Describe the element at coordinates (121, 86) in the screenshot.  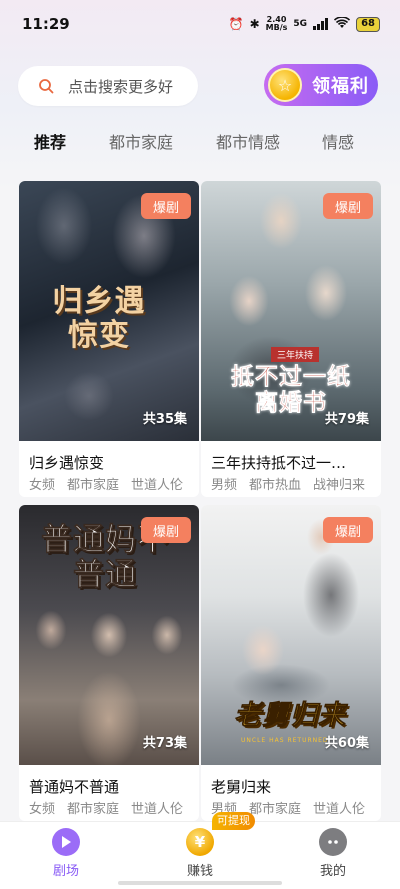
I see `search-placeholder: 点击搜索更多好` at that location.